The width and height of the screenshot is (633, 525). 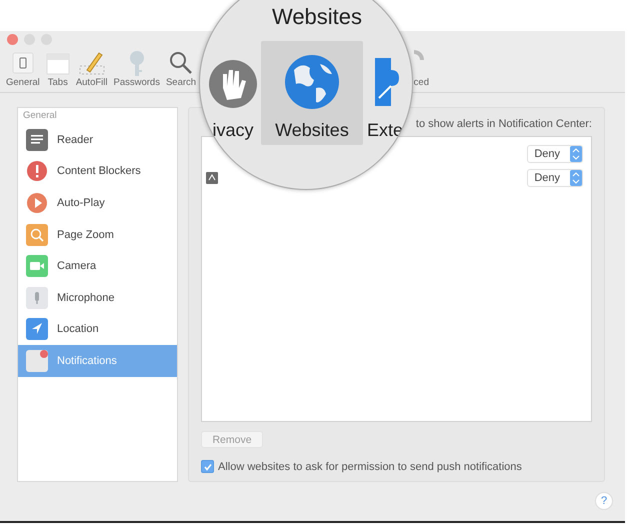 I want to click on toolbar-tab: ivacy, so click(x=232, y=93).